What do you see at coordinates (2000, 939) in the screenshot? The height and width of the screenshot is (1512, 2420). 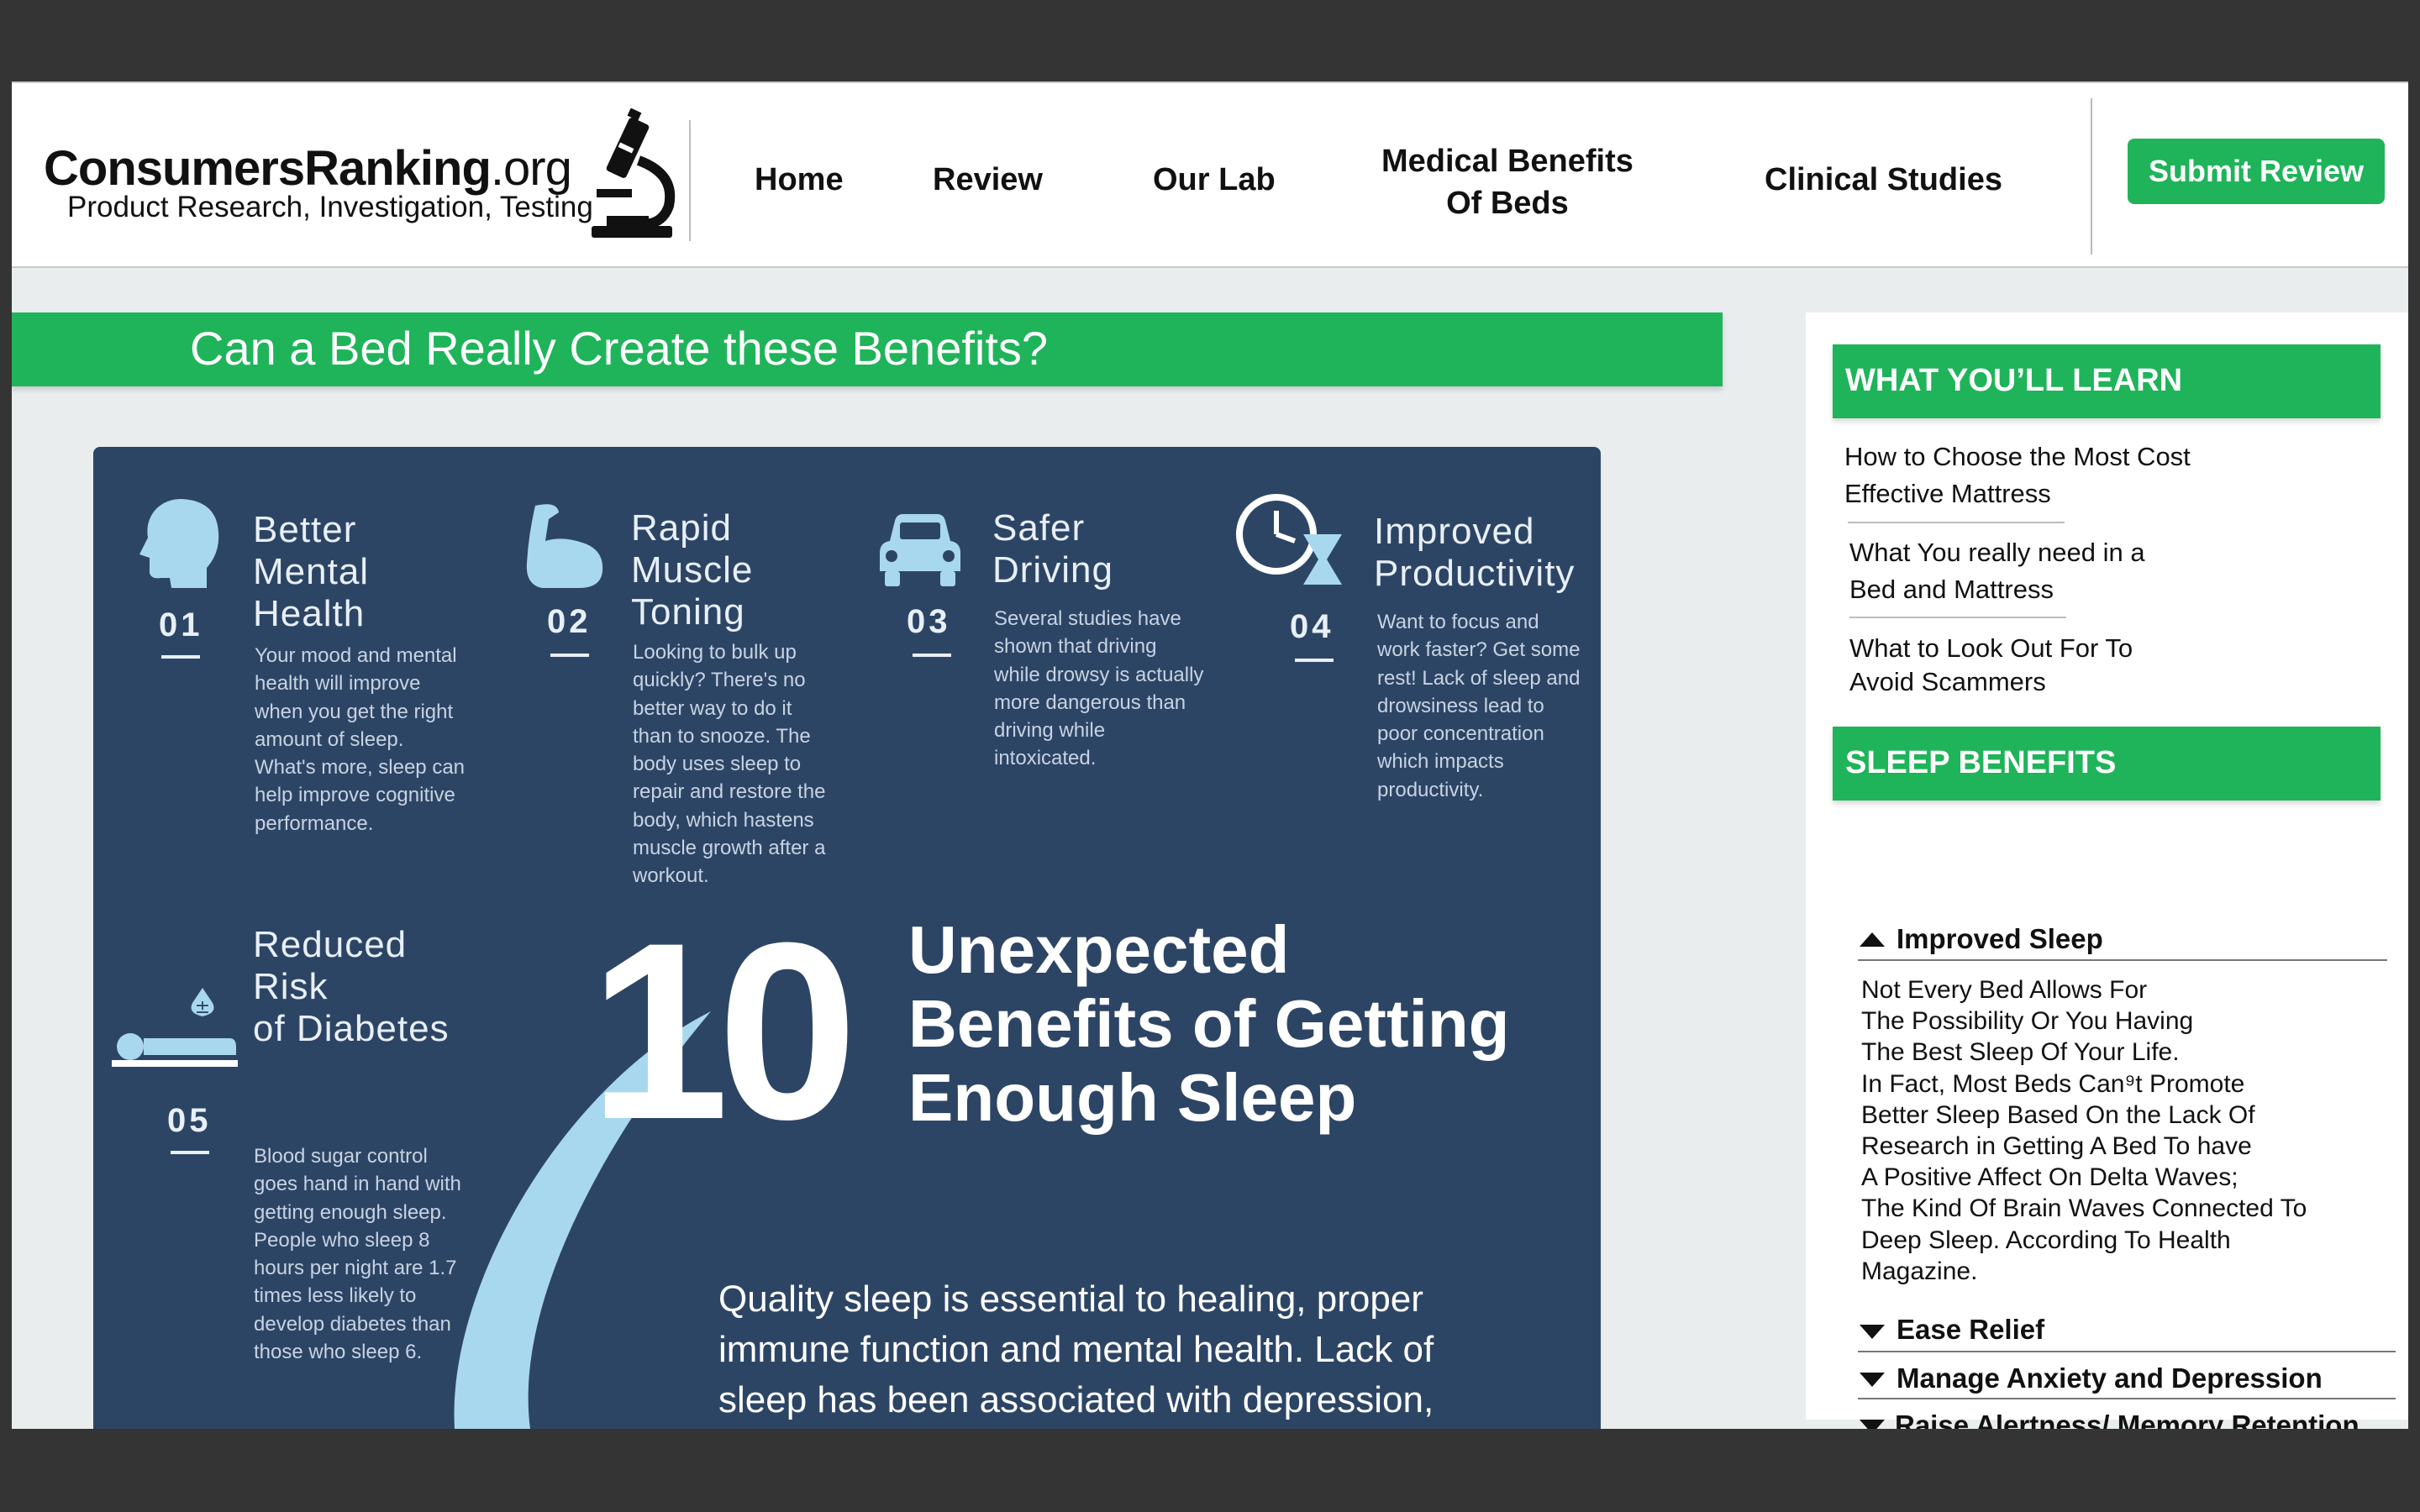 I see `accordion-title: Improved Sleep` at bounding box center [2000, 939].